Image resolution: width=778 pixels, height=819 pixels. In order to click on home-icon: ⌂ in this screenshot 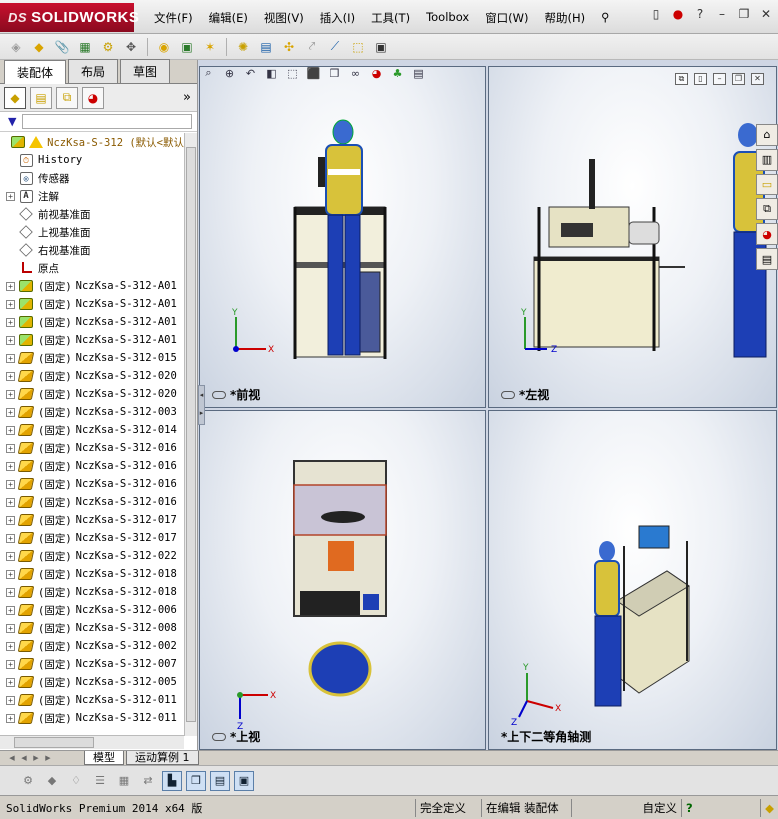, I will do `click(767, 135)`.